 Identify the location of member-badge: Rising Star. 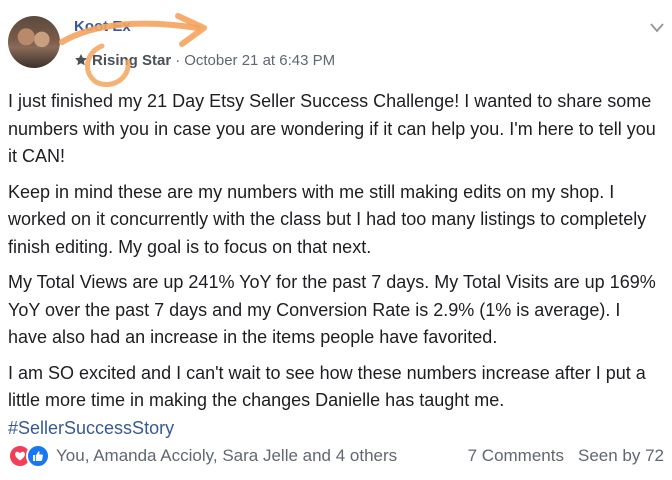
(131, 60).